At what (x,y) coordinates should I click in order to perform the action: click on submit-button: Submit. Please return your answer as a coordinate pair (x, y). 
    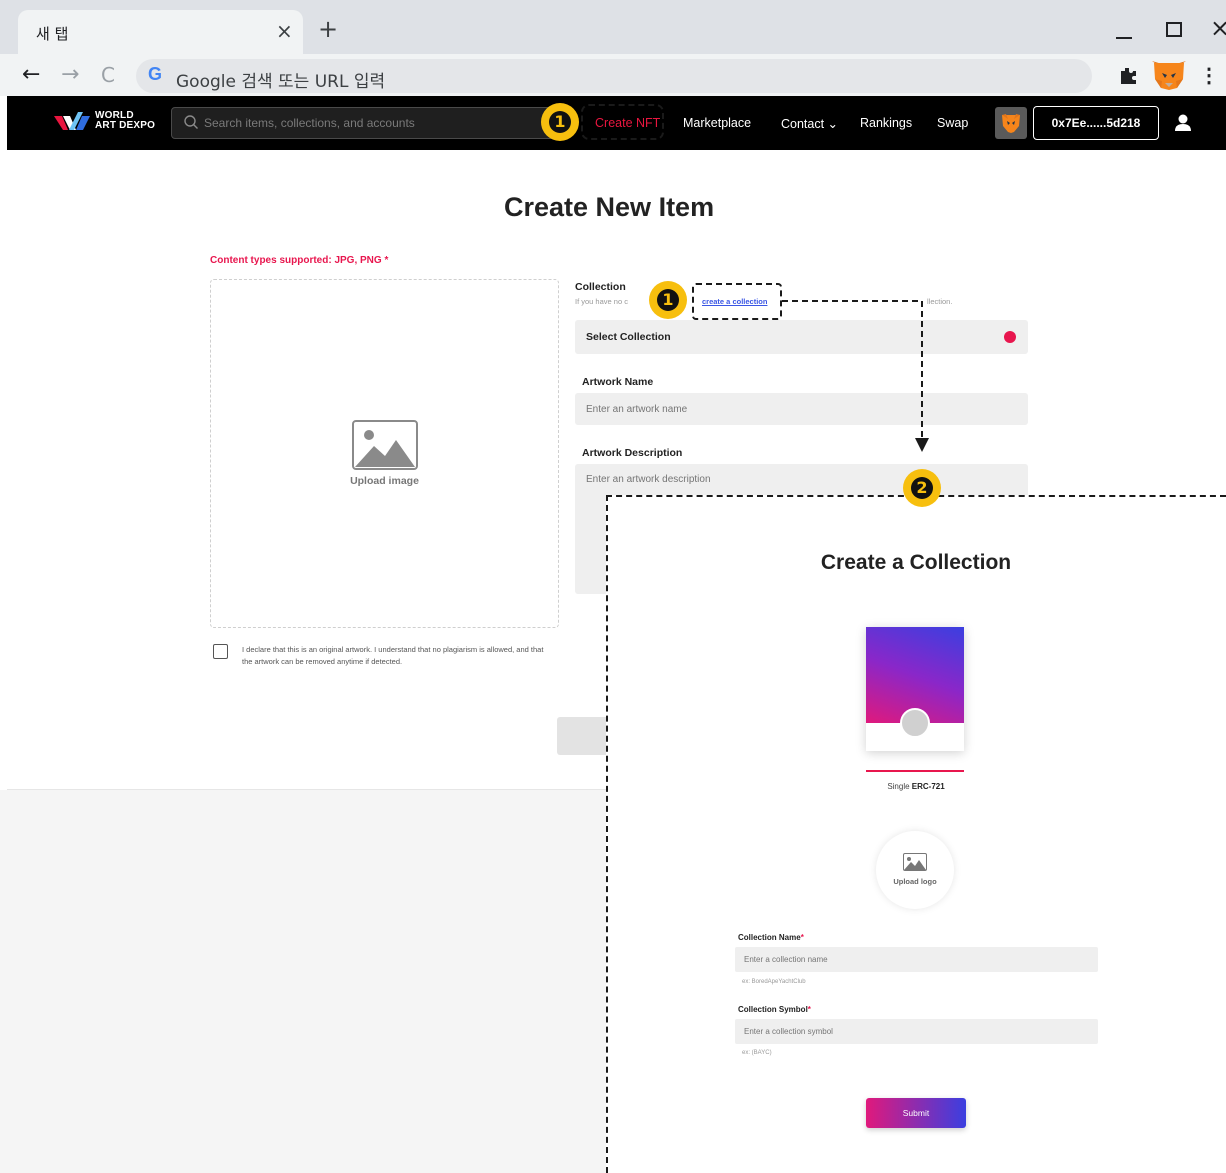
    Looking at the image, I should click on (916, 1113).